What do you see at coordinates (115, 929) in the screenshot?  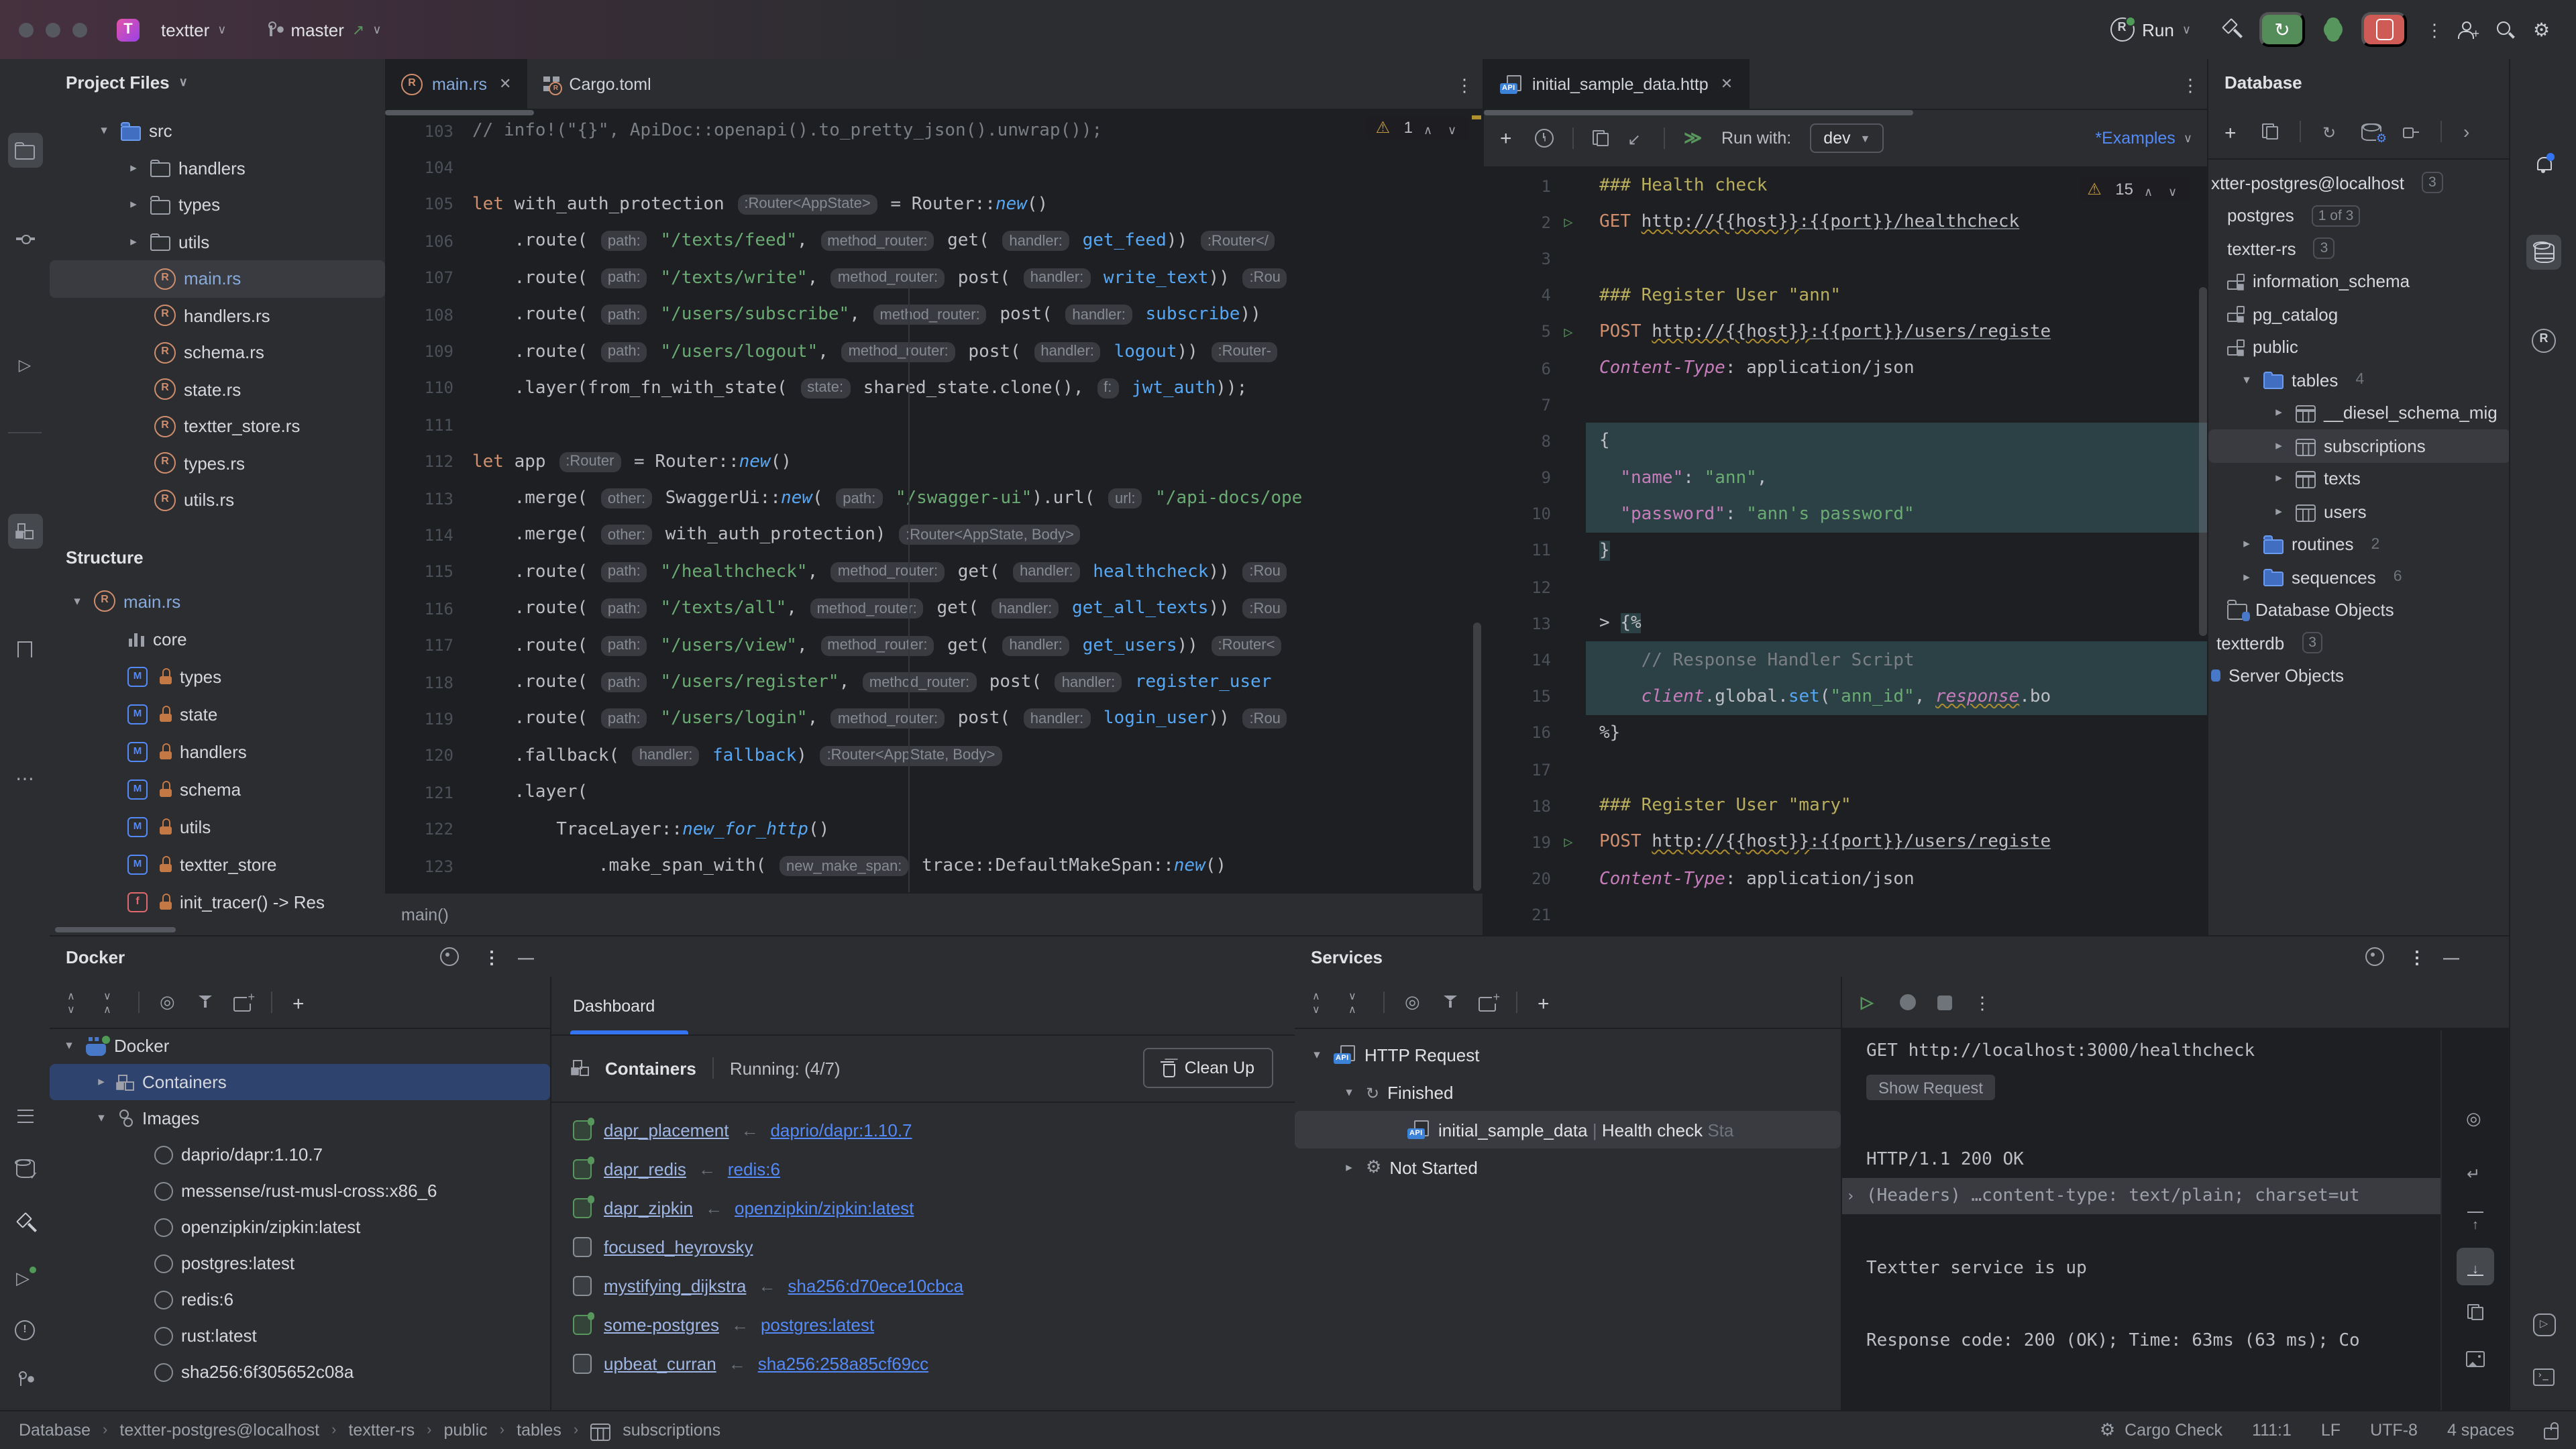 I see `structure-hscrollbar` at bounding box center [115, 929].